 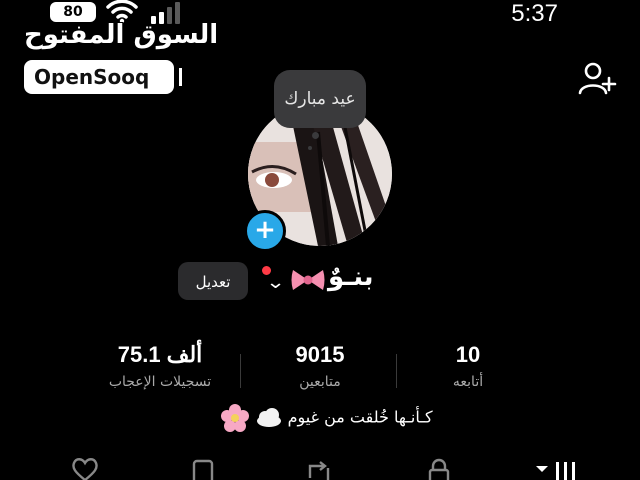 I want to click on stat-followers: 9015 متابعين, so click(x=320, y=366).